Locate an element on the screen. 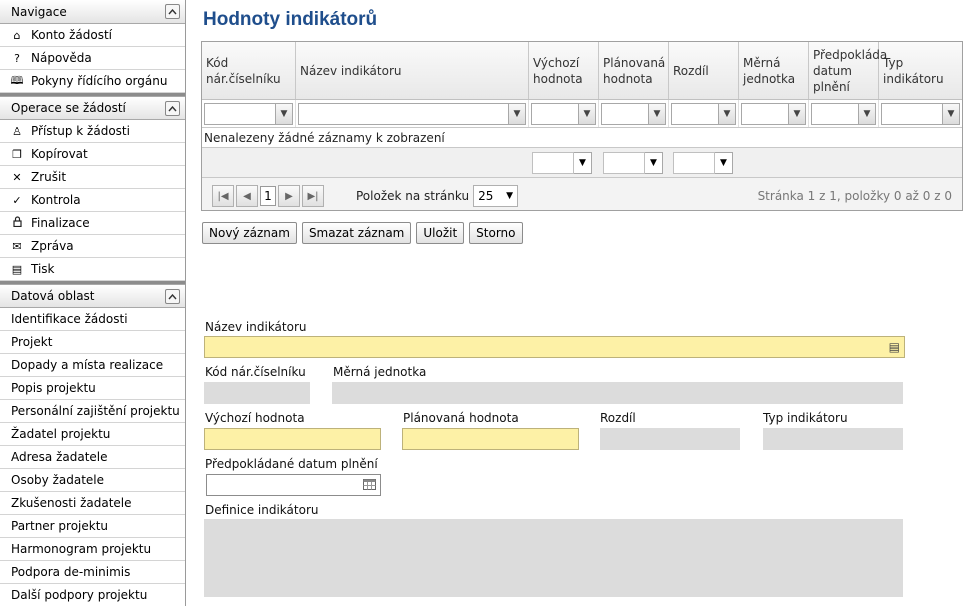 Image resolution: width=976 pixels, height=606 pixels. sidebar-item-help: ? Nápověda is located at coordinates (92, 58).